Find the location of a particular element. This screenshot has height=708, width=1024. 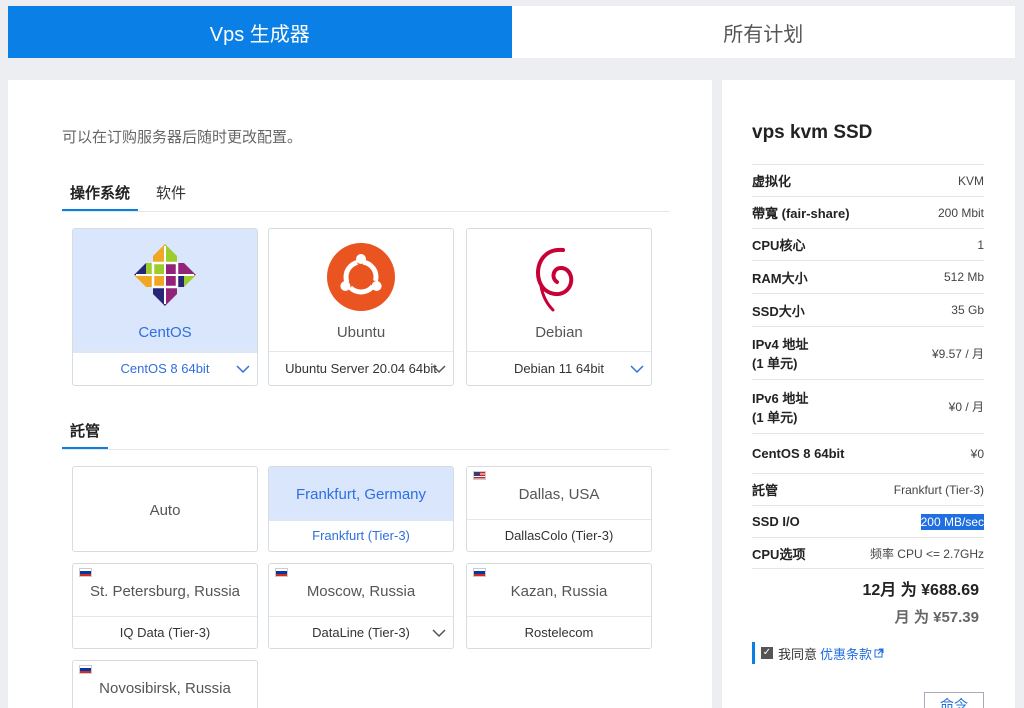

centos-logo-icon is located at coordinates (165, 274).